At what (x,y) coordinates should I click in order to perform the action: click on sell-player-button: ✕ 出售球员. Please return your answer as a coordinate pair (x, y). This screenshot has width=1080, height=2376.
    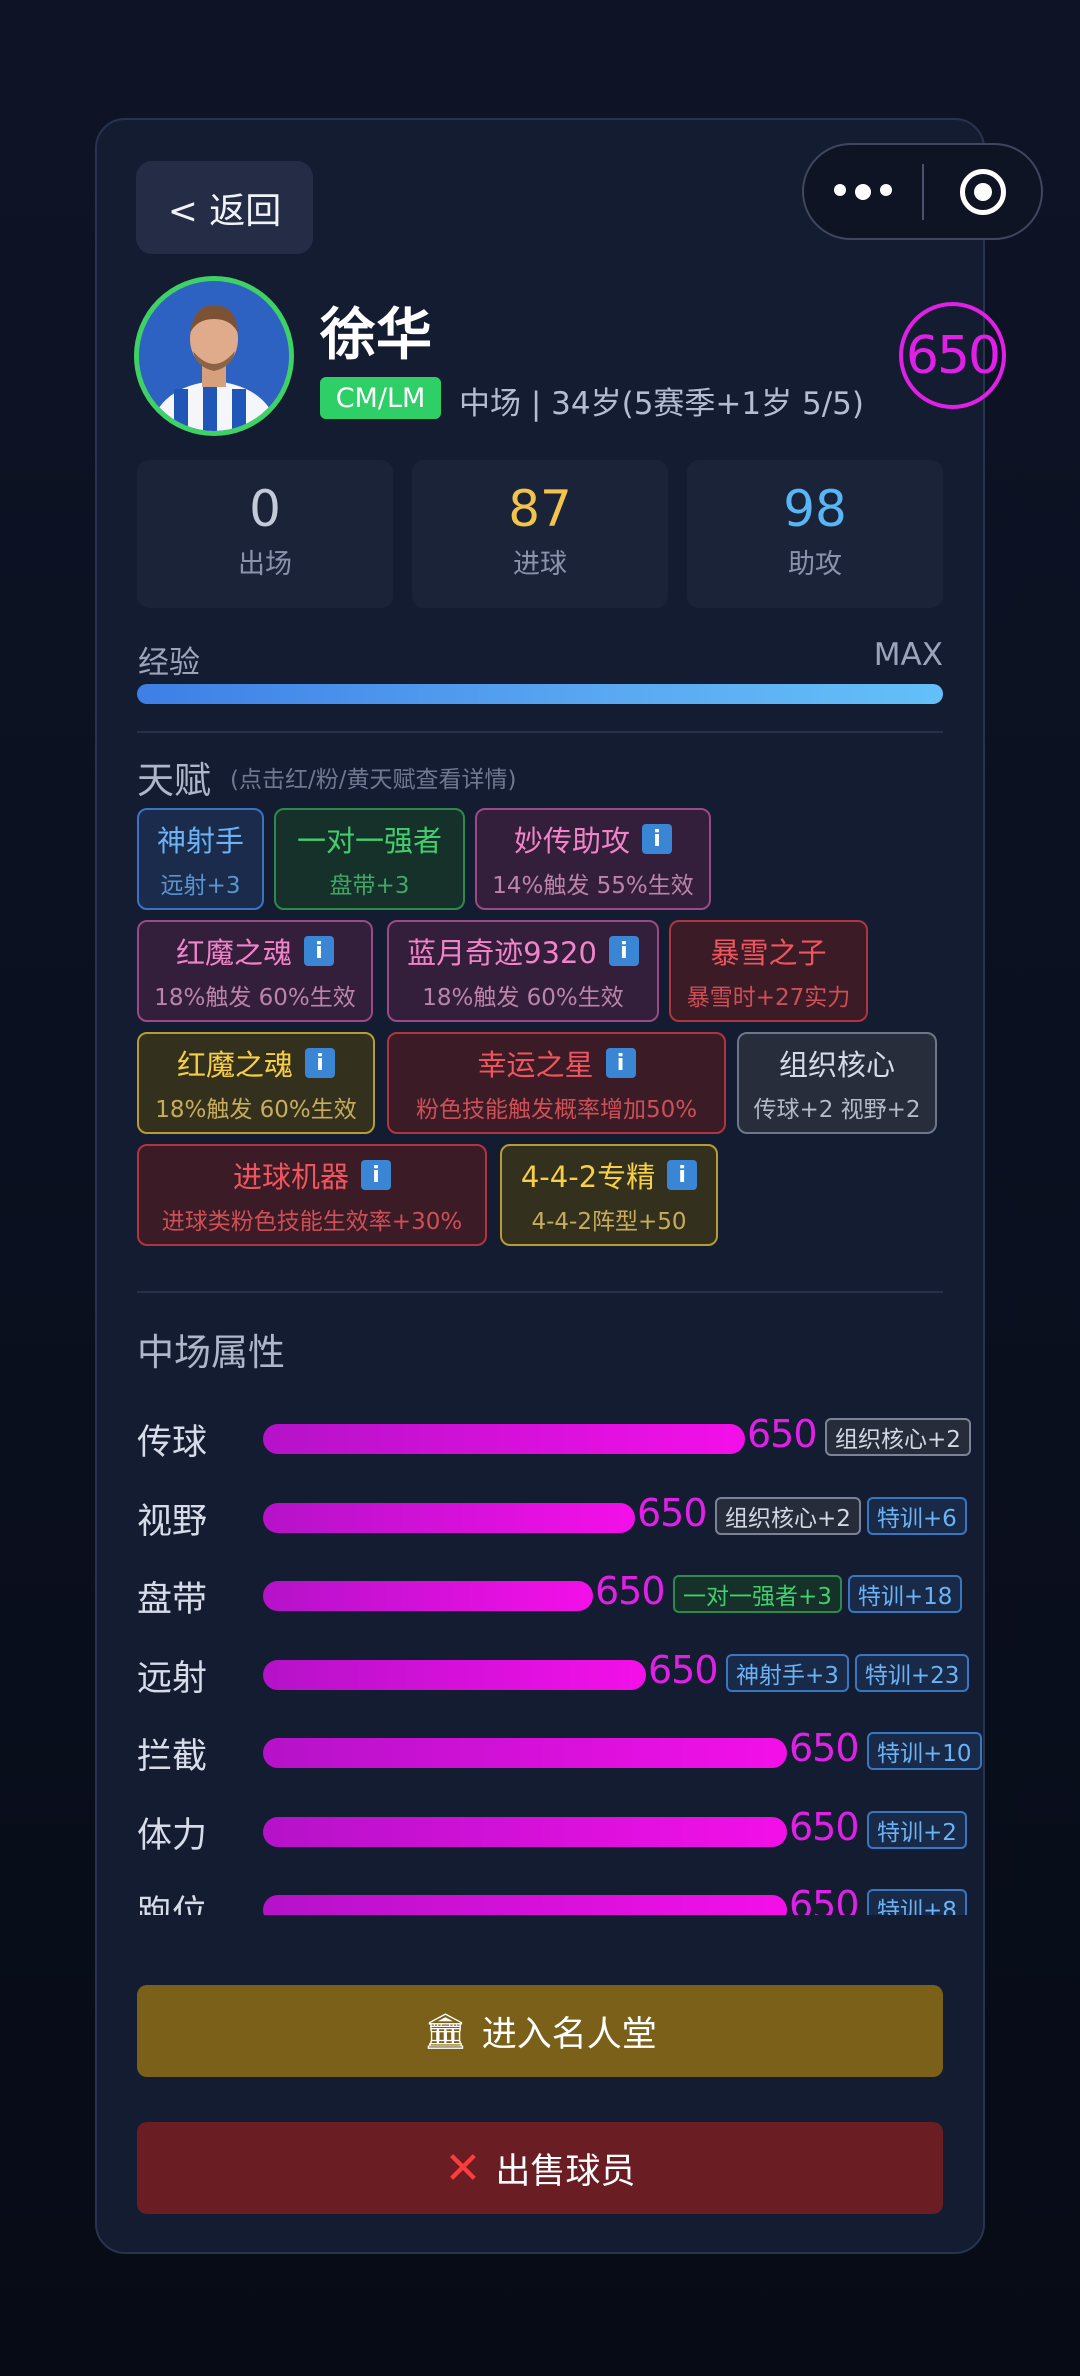
    Looking at the image, I should click on (540, 2168).